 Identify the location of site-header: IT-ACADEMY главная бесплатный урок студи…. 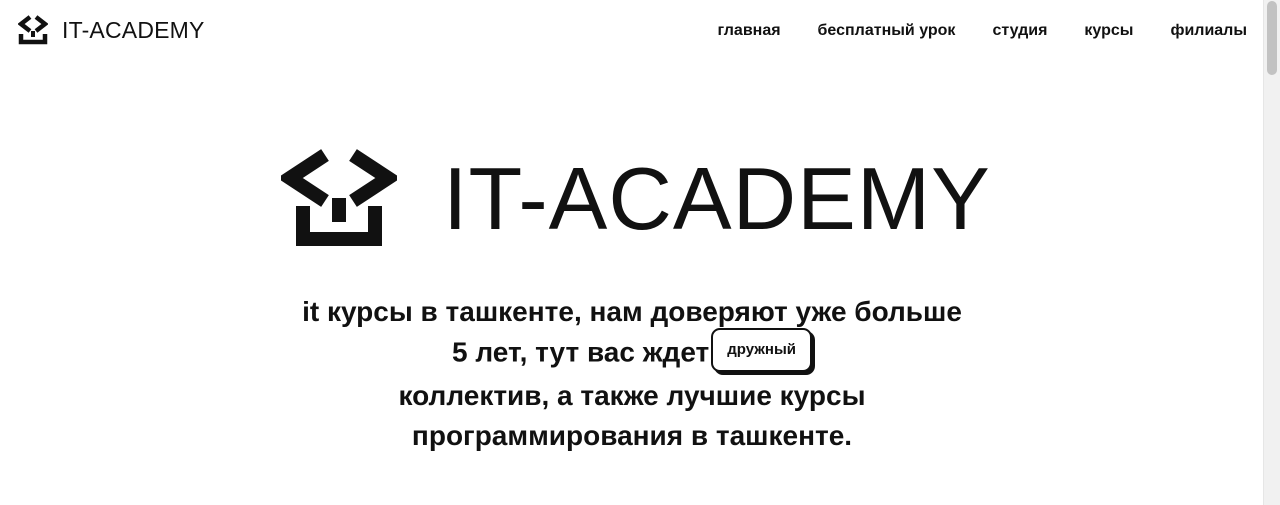
(632, 32).